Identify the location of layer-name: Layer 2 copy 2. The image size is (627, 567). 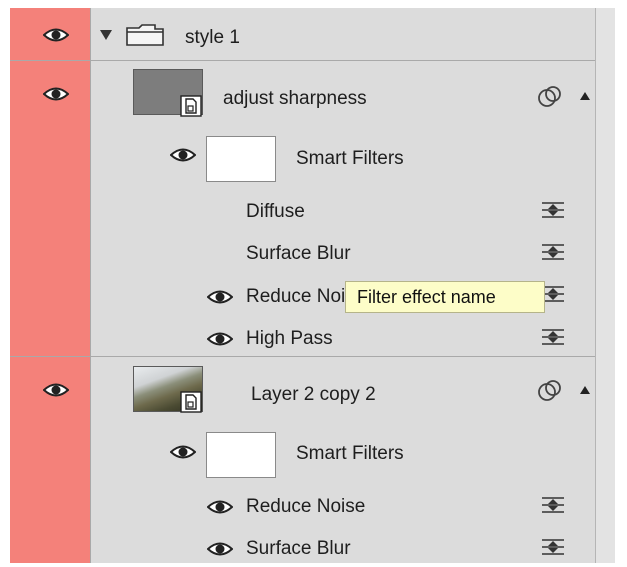
(313, 395).